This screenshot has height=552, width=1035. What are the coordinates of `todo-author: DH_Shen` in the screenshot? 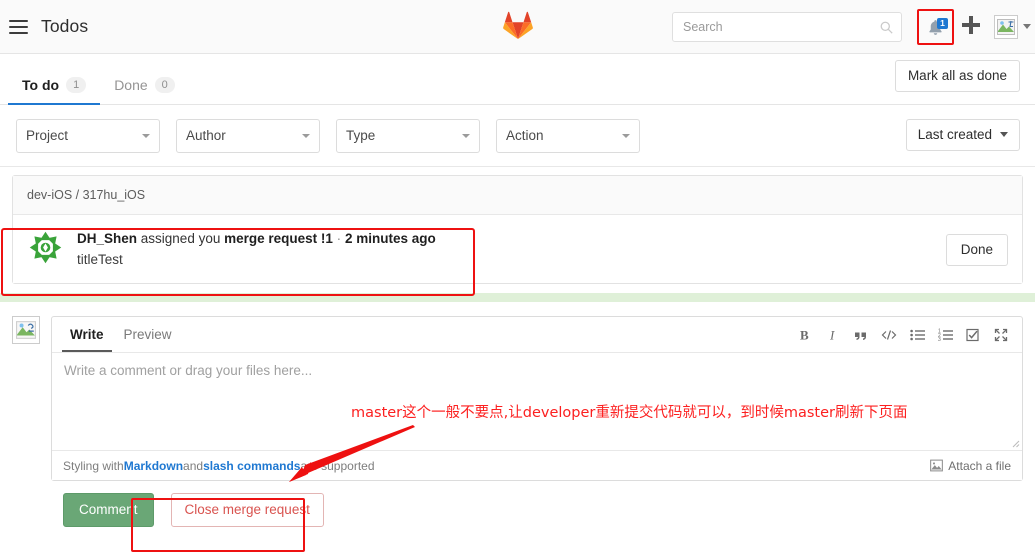 It's located at (107, 238).